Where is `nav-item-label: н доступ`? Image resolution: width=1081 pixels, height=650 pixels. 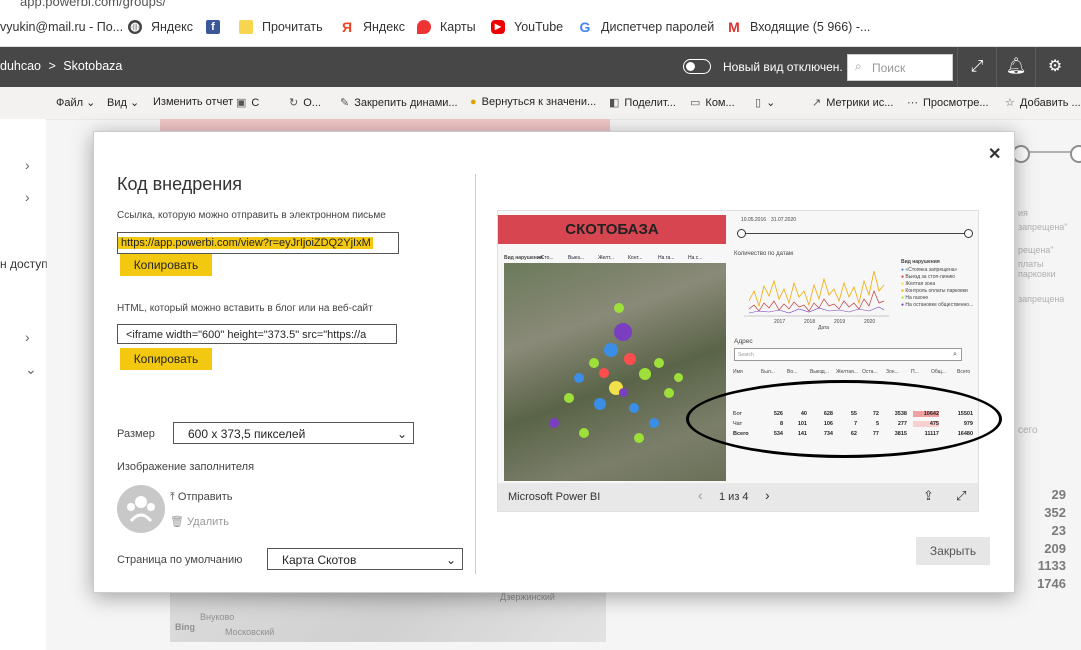 nav-item-label: н доступ is located at coordinates (24, 264).